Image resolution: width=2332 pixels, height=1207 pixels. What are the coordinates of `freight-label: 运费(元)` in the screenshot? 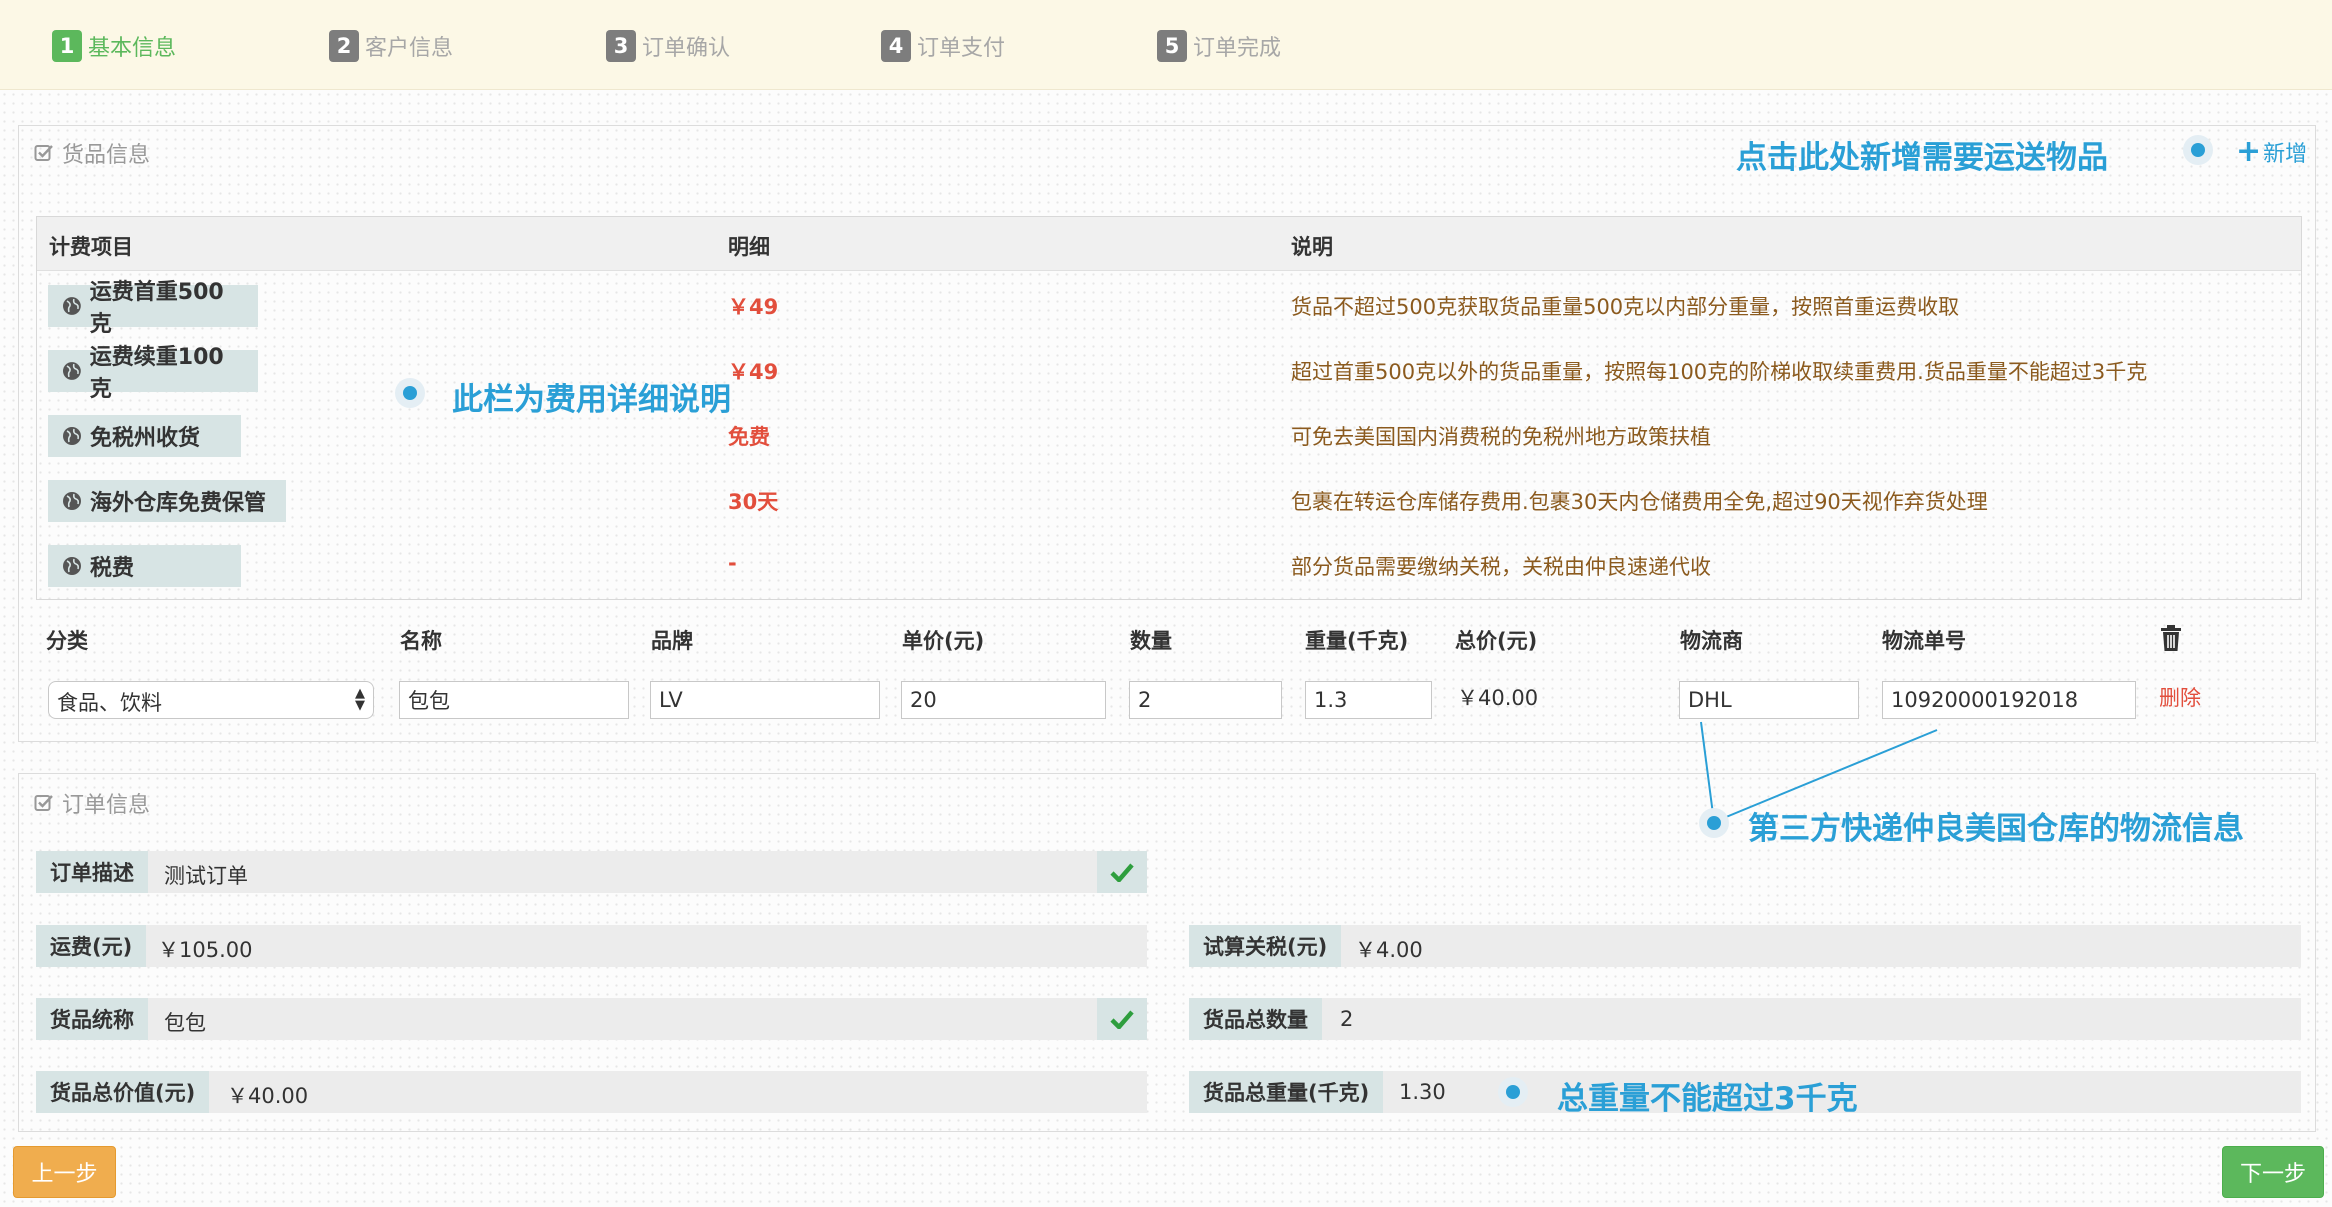 It's located at (91, 946).